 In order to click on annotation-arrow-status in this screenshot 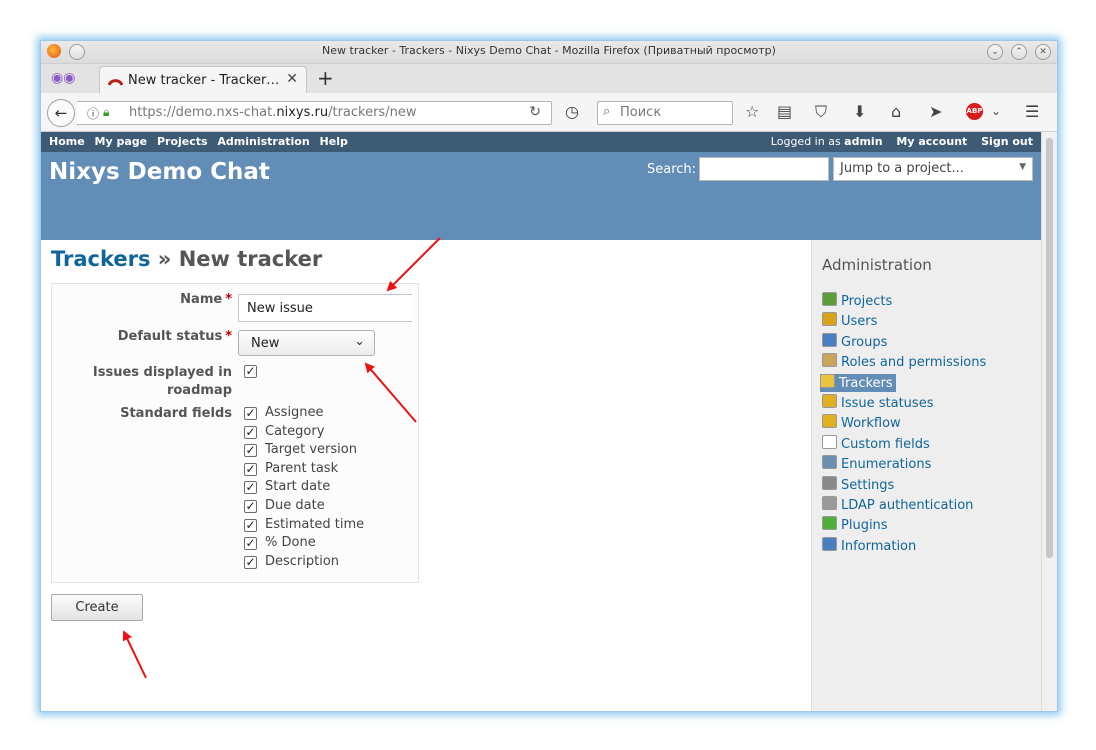, I will do `click(390, 392)`.